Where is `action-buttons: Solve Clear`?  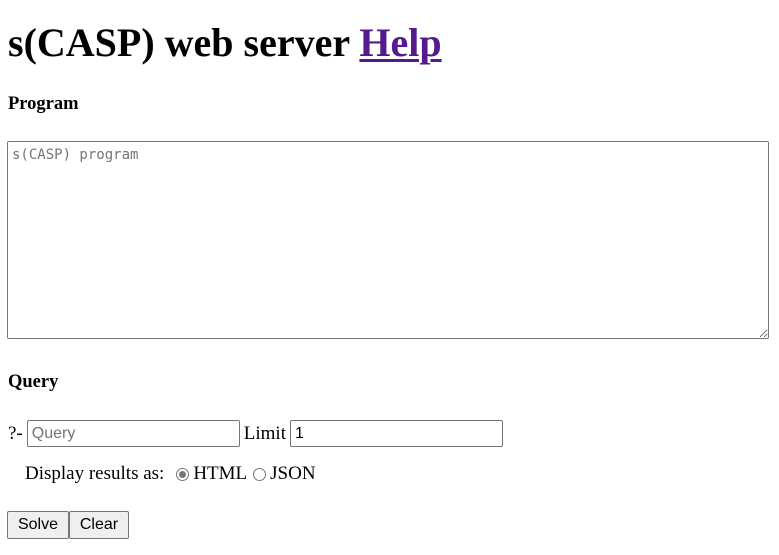
action-buttons: Solve Clear is located at coordinates (68, 525).